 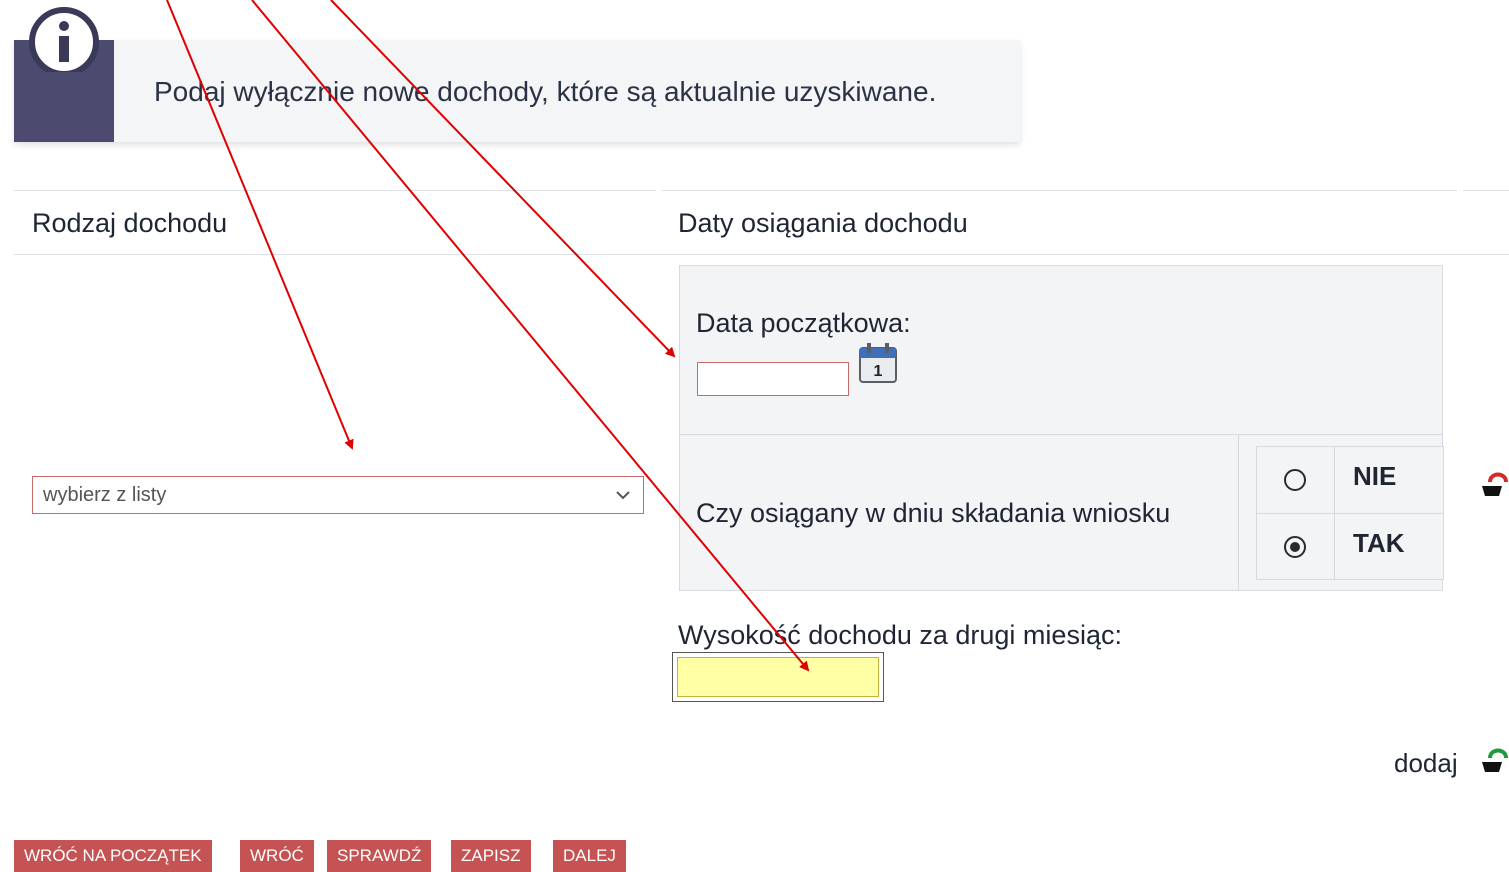 What do you see at coordinates (113, 856) in the screenshot?
I see `start-over-button: WRÓĆ NA POCZĄTEK` at bounding box center [113, 856].